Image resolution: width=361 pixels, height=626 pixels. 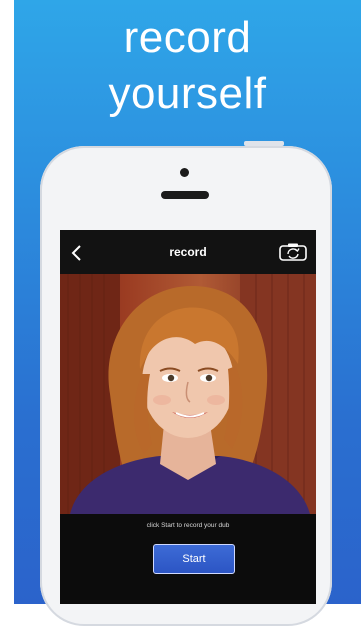 I want to click on headline-line-1: record, so click(x=187, y=37).